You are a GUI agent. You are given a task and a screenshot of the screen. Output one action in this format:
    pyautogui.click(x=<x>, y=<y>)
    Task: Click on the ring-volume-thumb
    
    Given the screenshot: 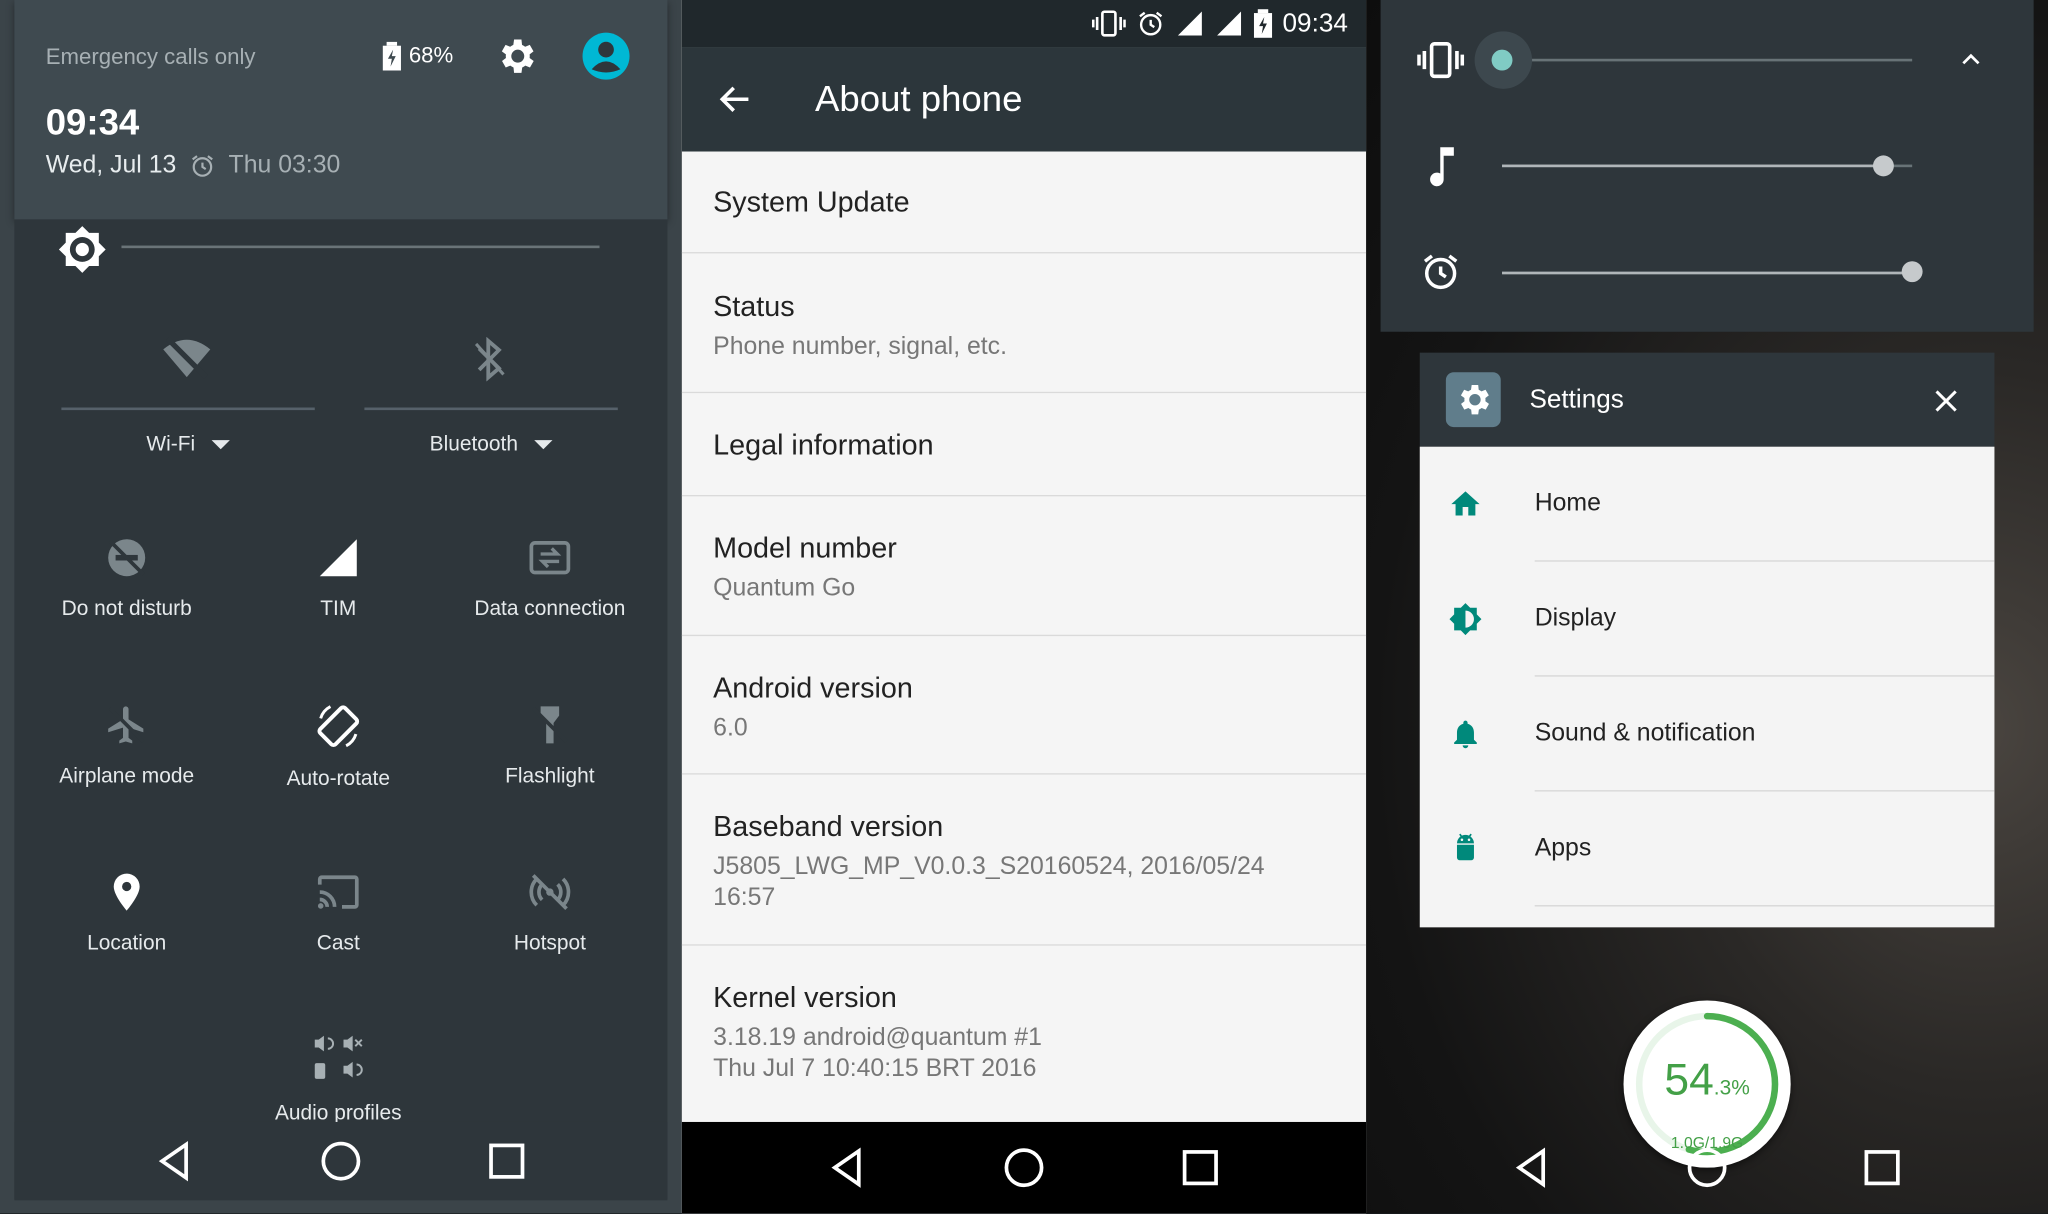 What is the action you would take?
    pyautogui.click(x=1502, y=60)
    